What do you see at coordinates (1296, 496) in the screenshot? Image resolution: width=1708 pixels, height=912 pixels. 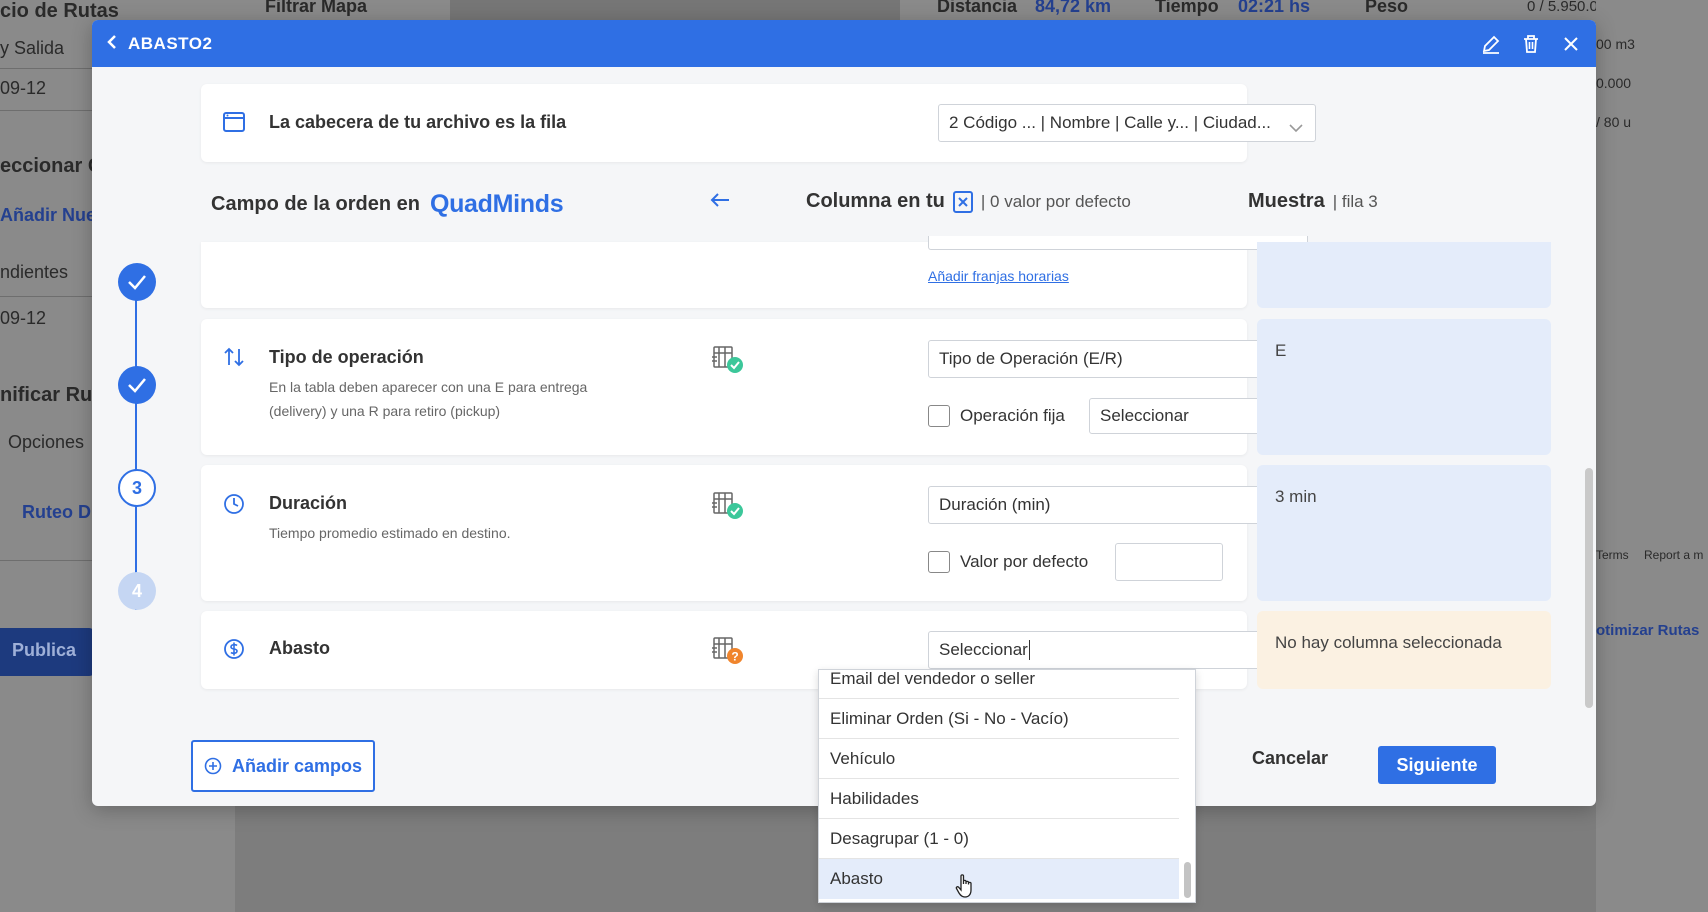 I see `duration-sample-value: 3 min` at bounding box center [1296, 496].